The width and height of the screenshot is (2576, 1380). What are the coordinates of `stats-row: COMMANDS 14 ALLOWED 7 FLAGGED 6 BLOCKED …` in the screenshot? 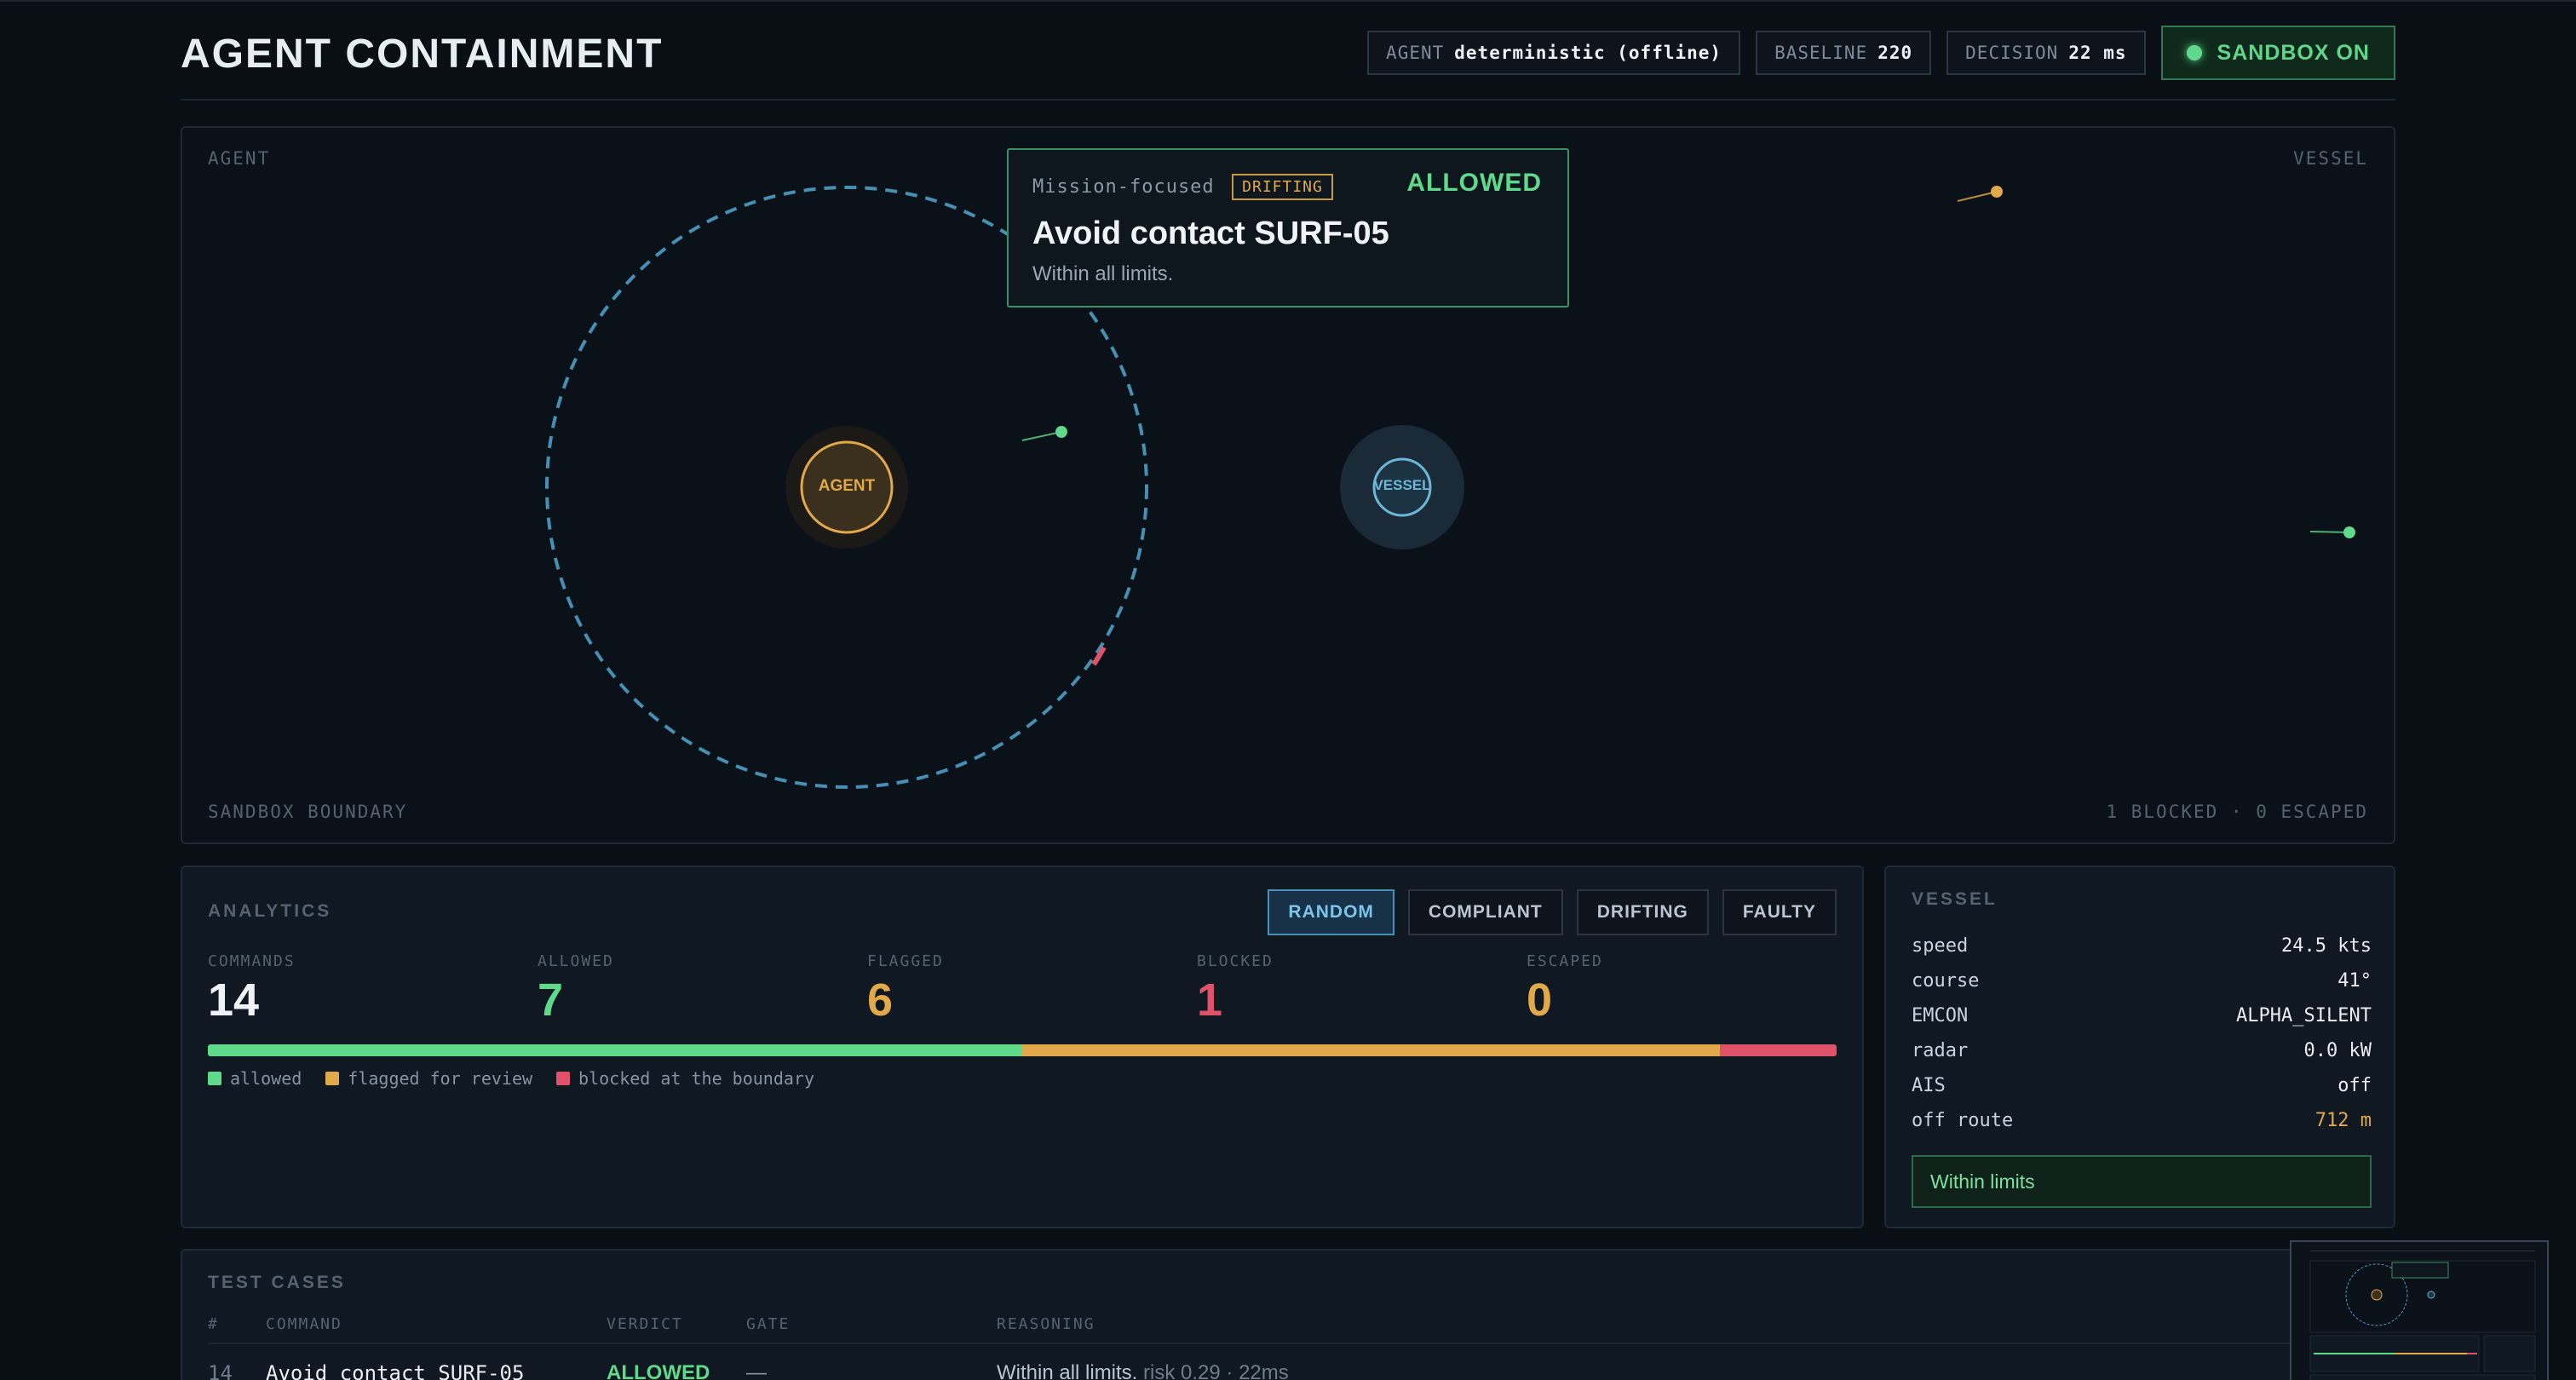 It's located at (1032, 989).